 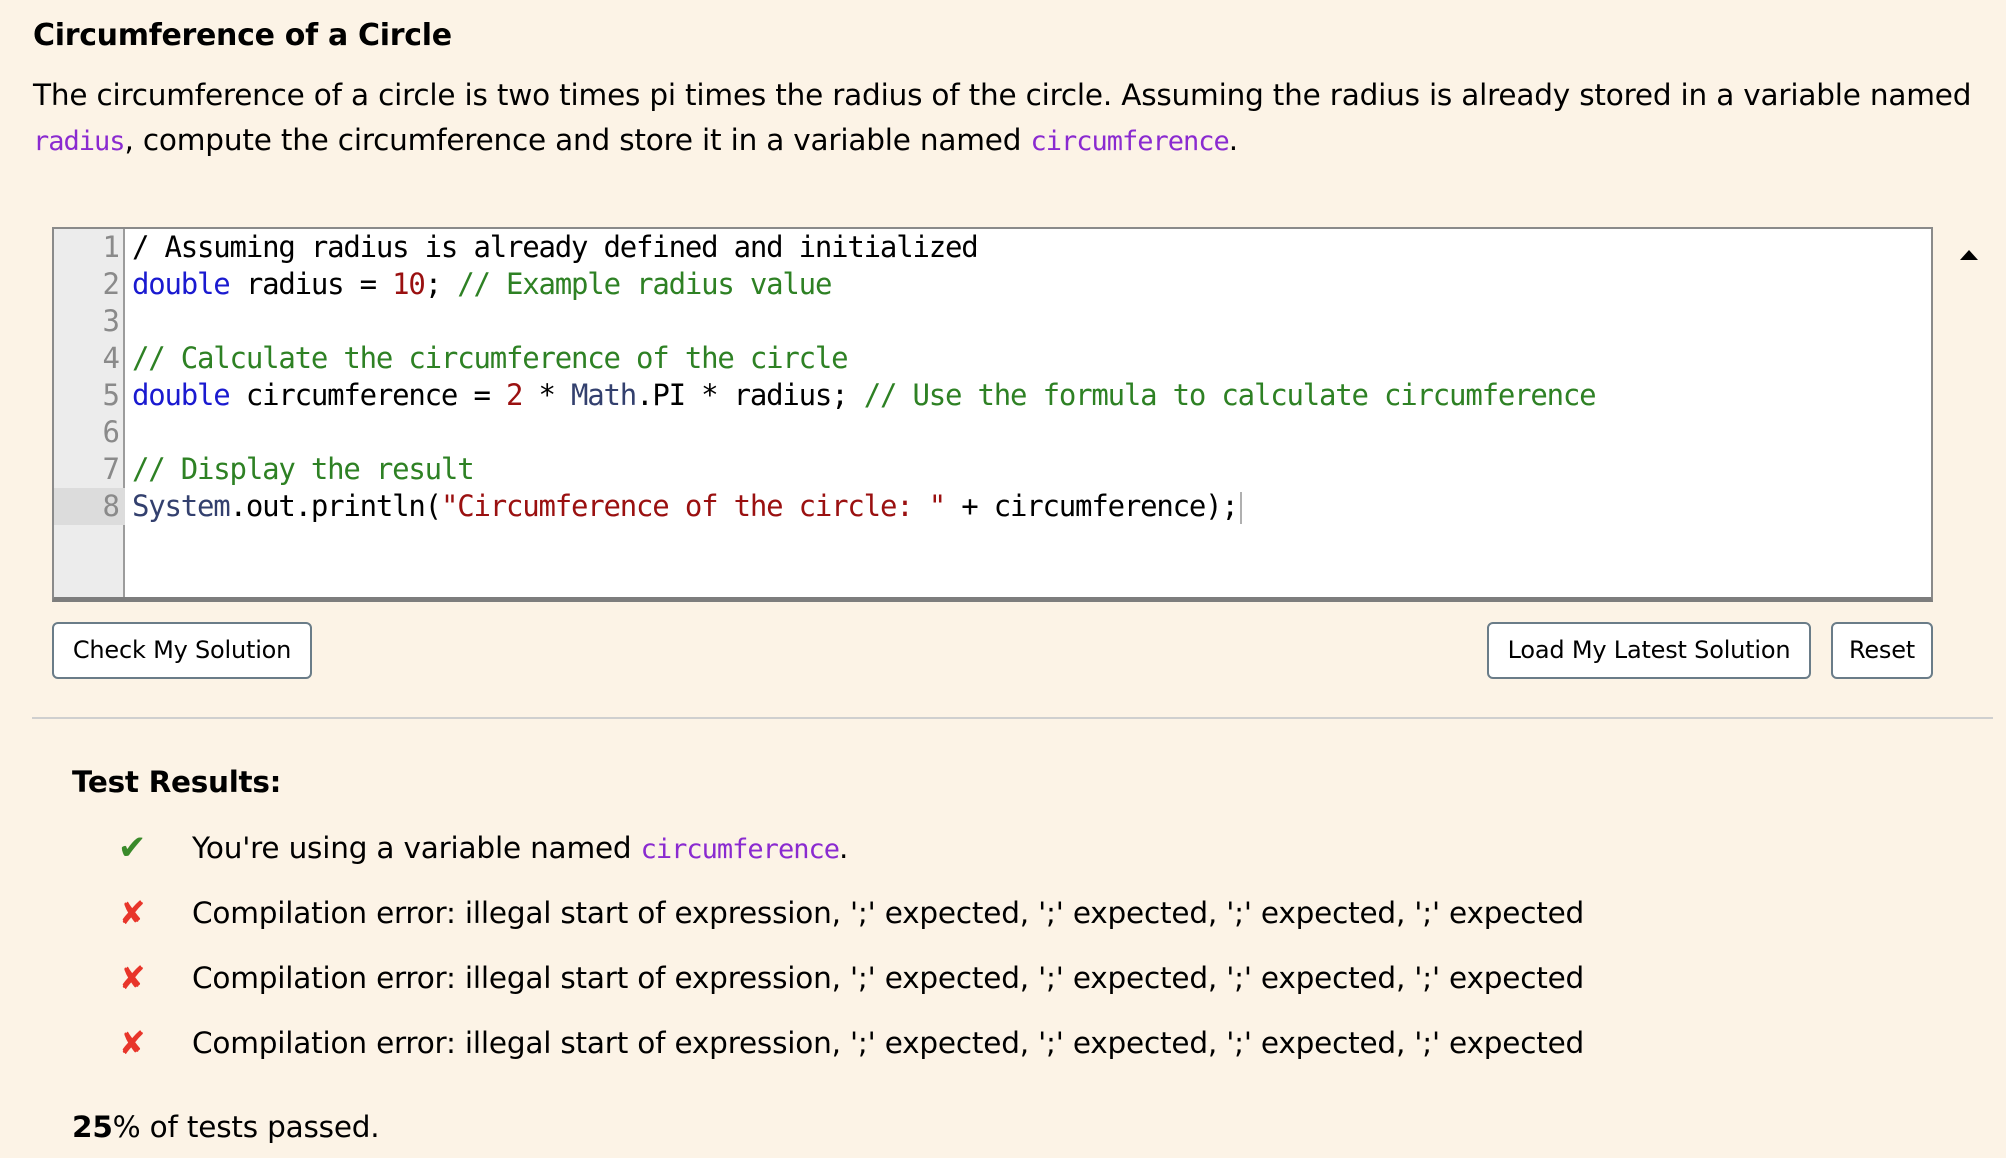 I want to click on line-number: 4, so click(x=111, y=358).